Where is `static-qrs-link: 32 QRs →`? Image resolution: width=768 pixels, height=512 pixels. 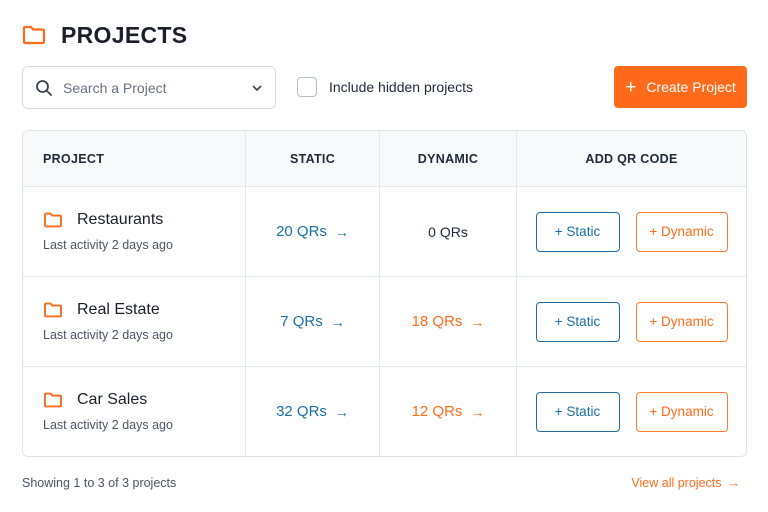
static-qrs-link: 32 QRs → is located at coordinates (312, 411).